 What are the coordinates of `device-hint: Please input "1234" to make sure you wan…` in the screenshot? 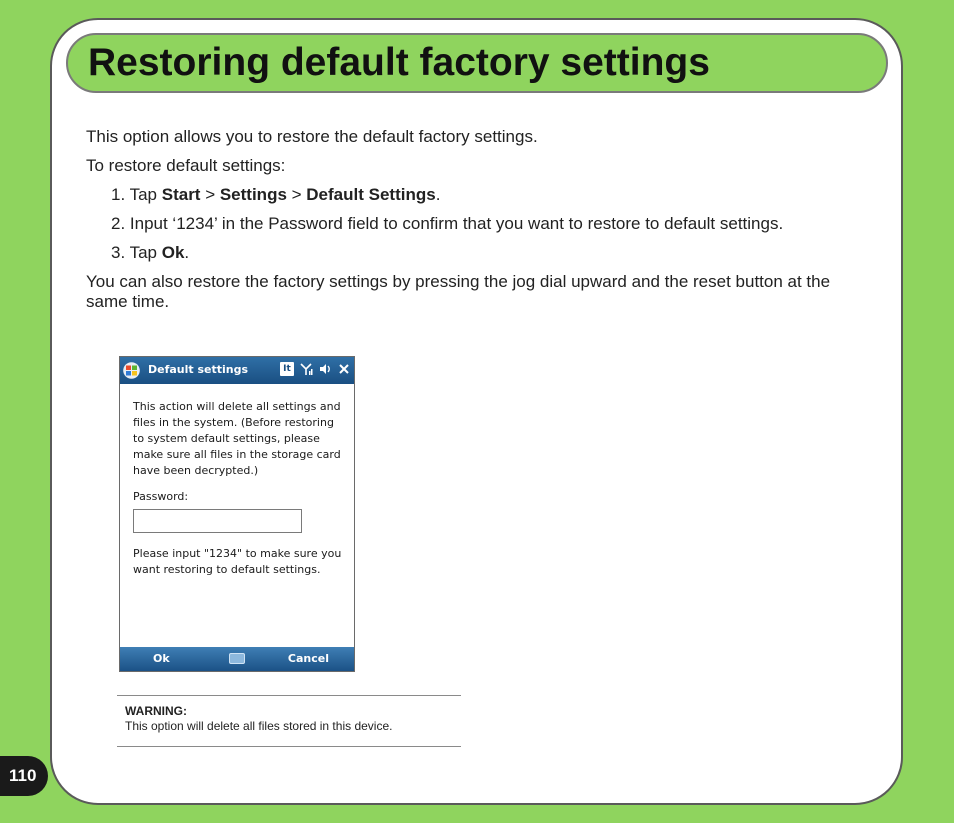 It's located at (237, 561).